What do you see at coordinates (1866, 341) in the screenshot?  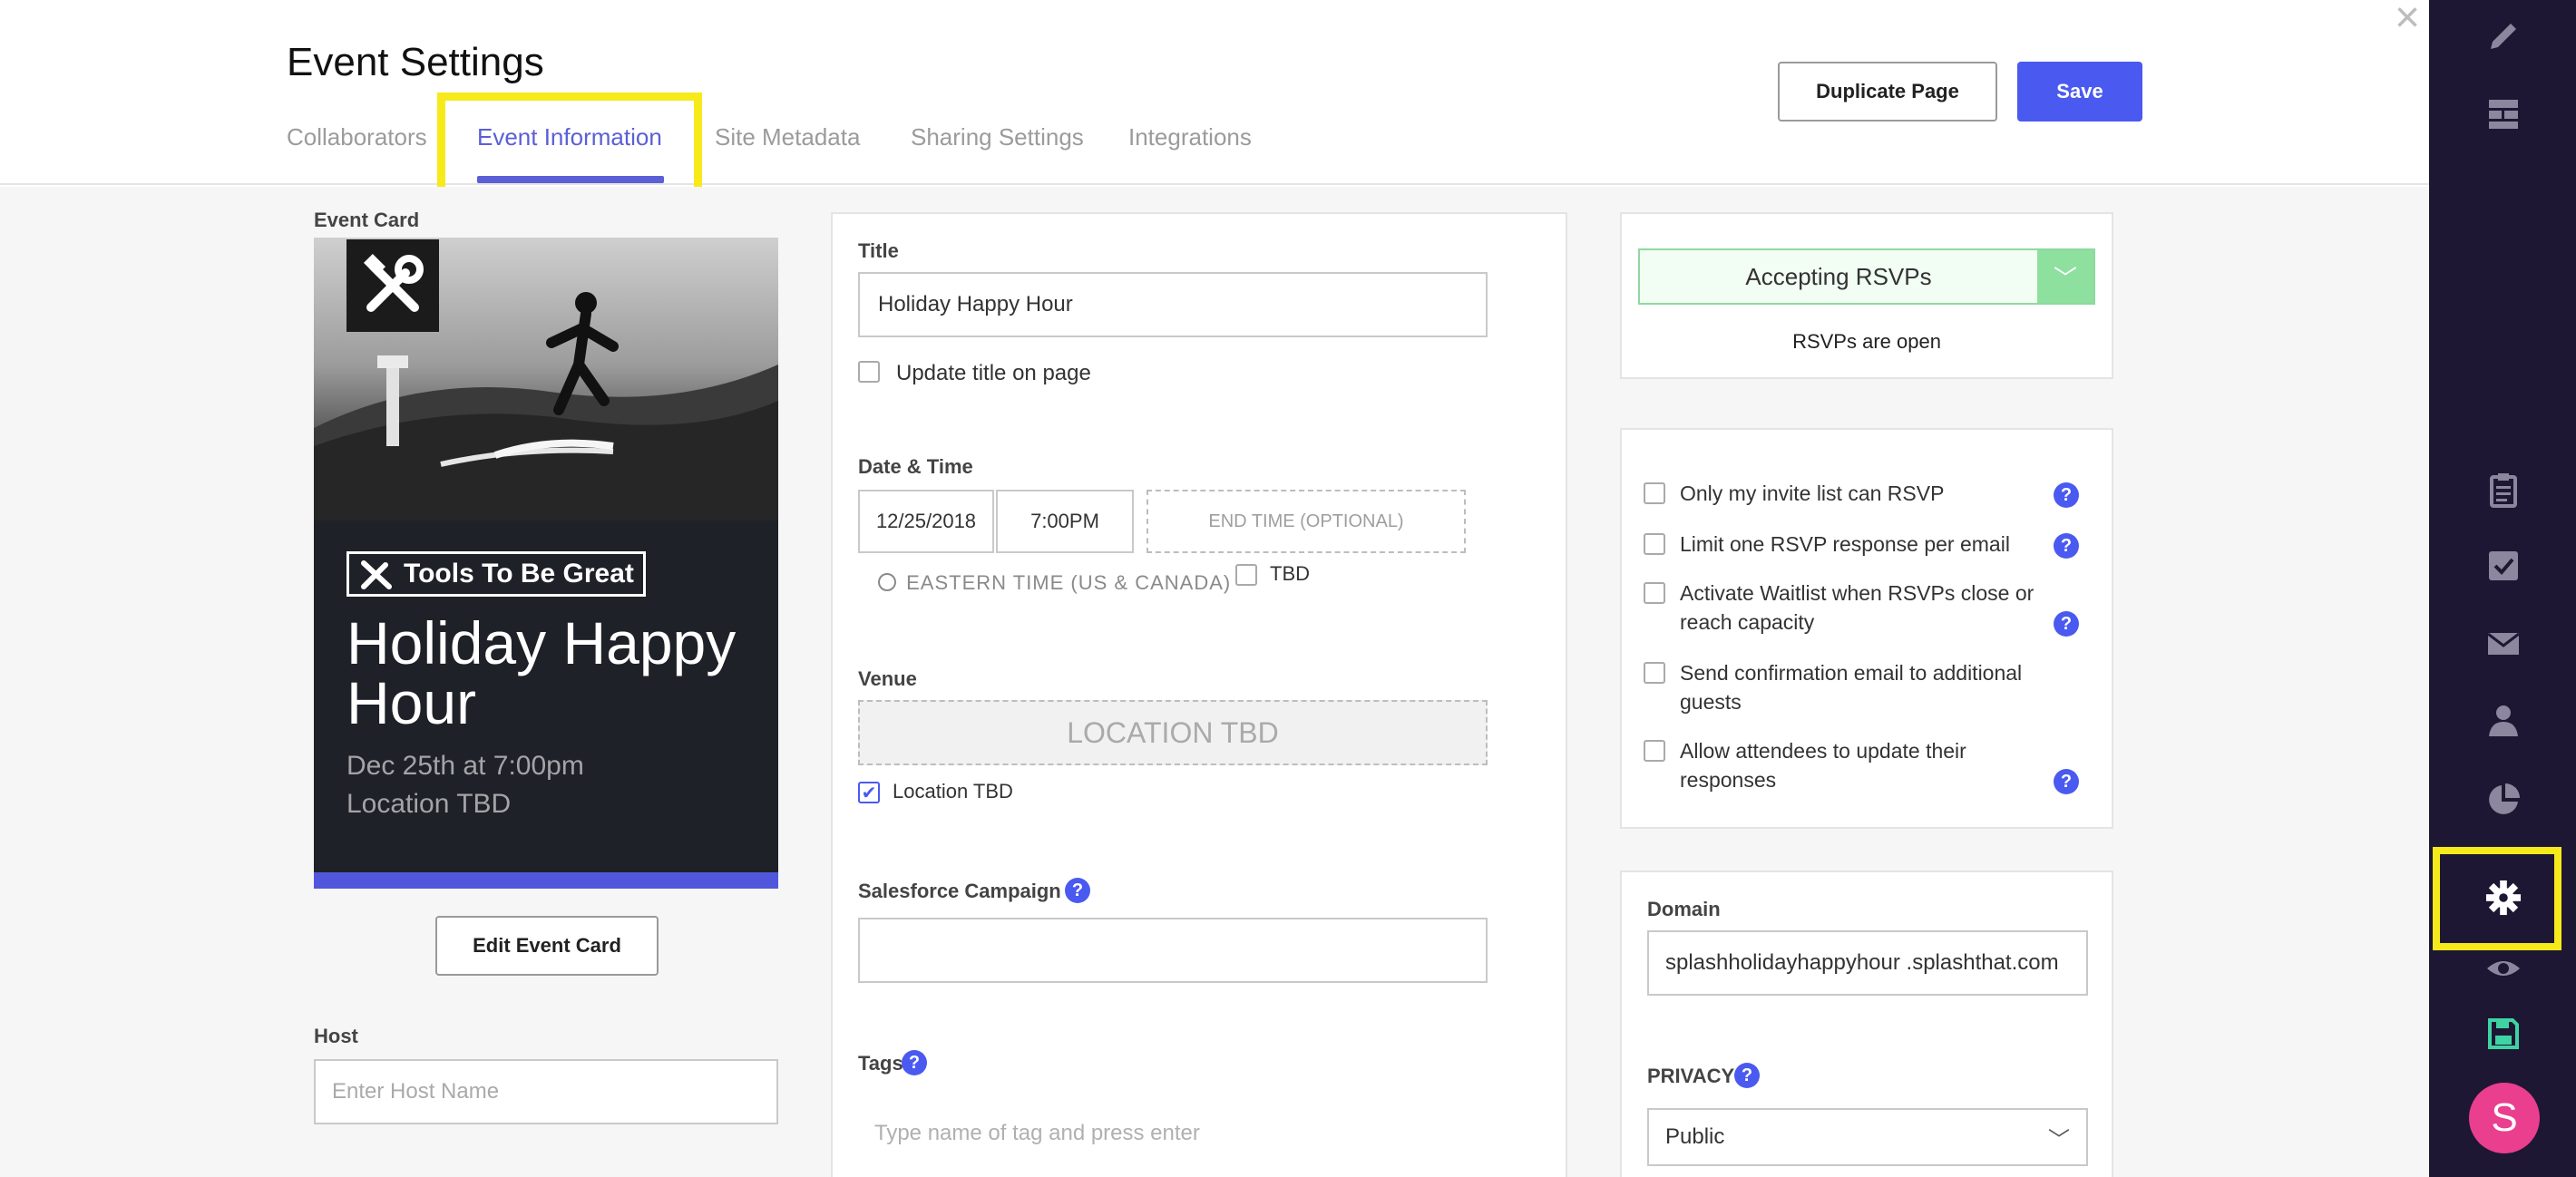 I see `rsvp-status-text: RSVPs are open` at bounding box center [1866, 341].